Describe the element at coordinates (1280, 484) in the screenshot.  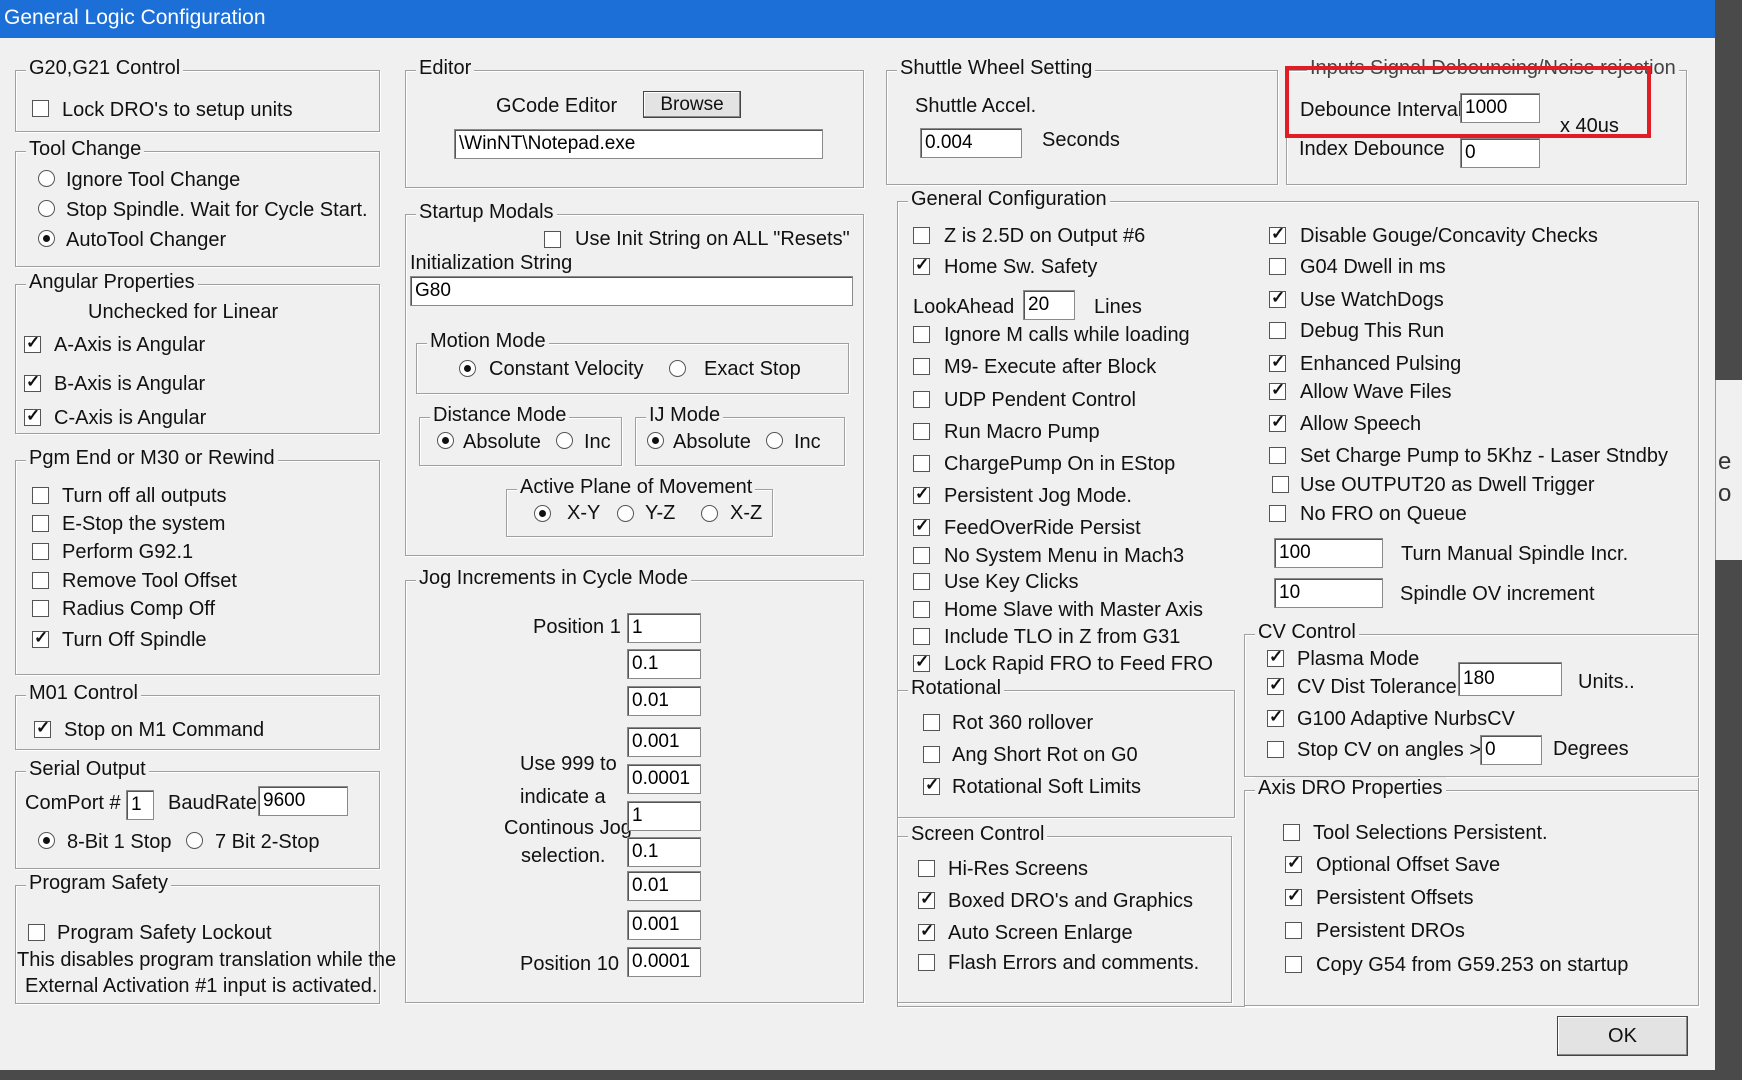
I see `output20-dwell-checkbox` at that location.